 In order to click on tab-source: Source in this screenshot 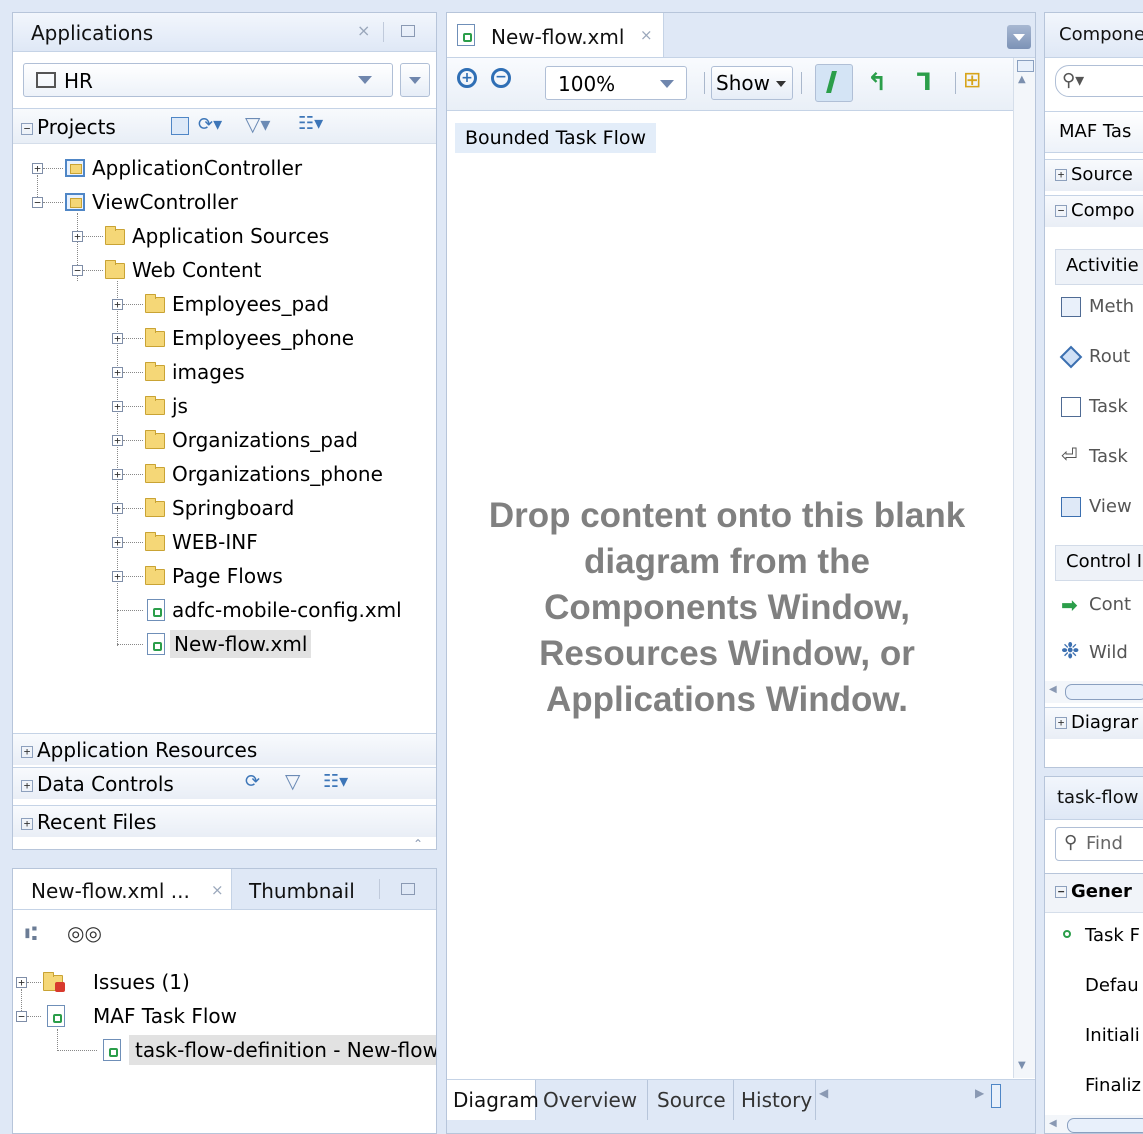, I will do `click(691, 1100)`.